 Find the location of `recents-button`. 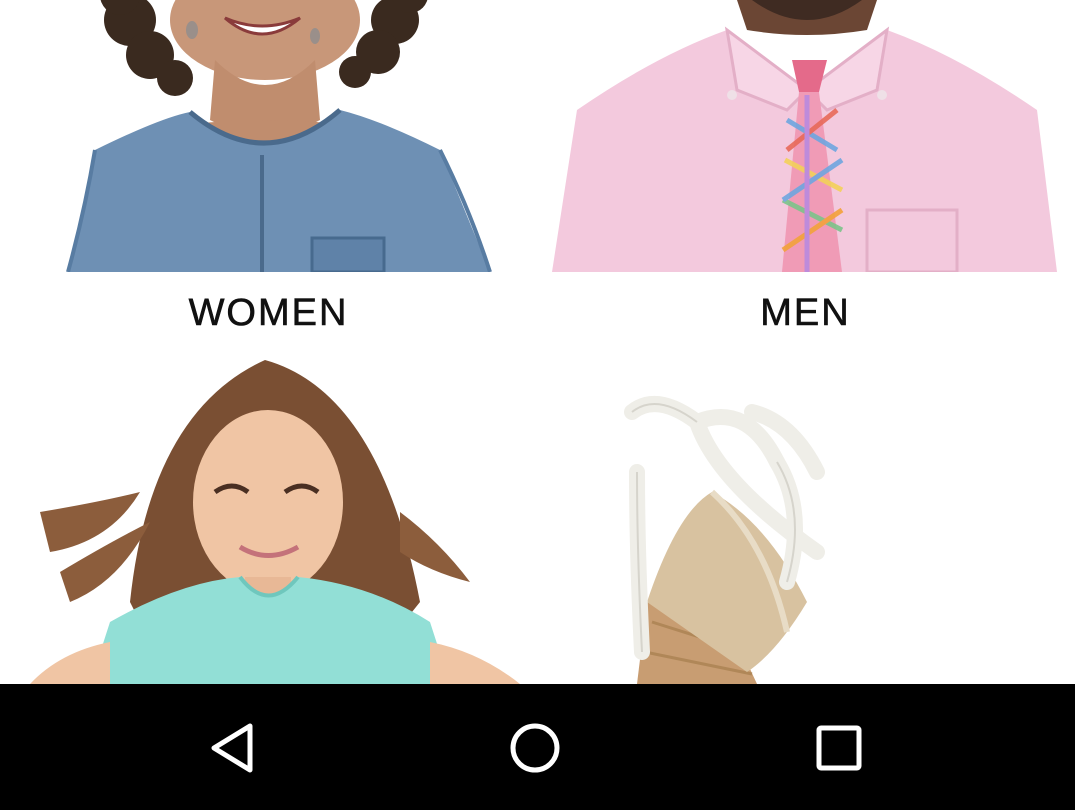

recents-button is located at coordinates (839, 748).